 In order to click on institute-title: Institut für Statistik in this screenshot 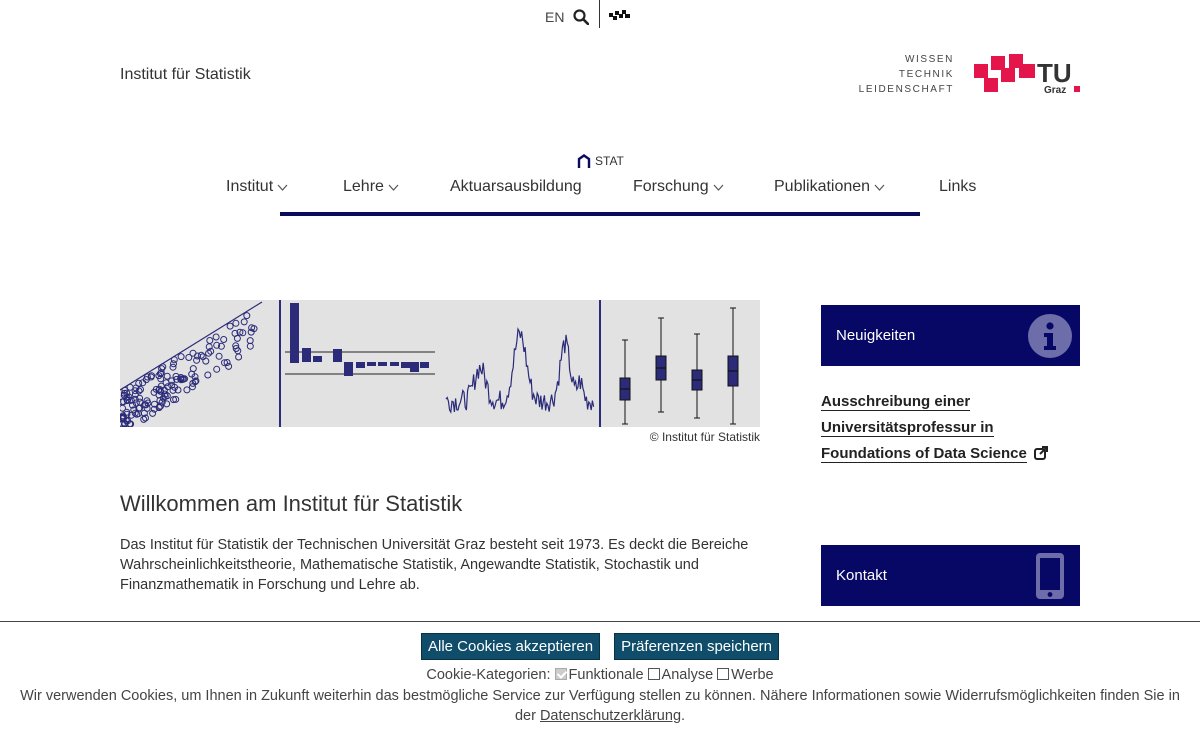, I will do `click(185, 75)`.